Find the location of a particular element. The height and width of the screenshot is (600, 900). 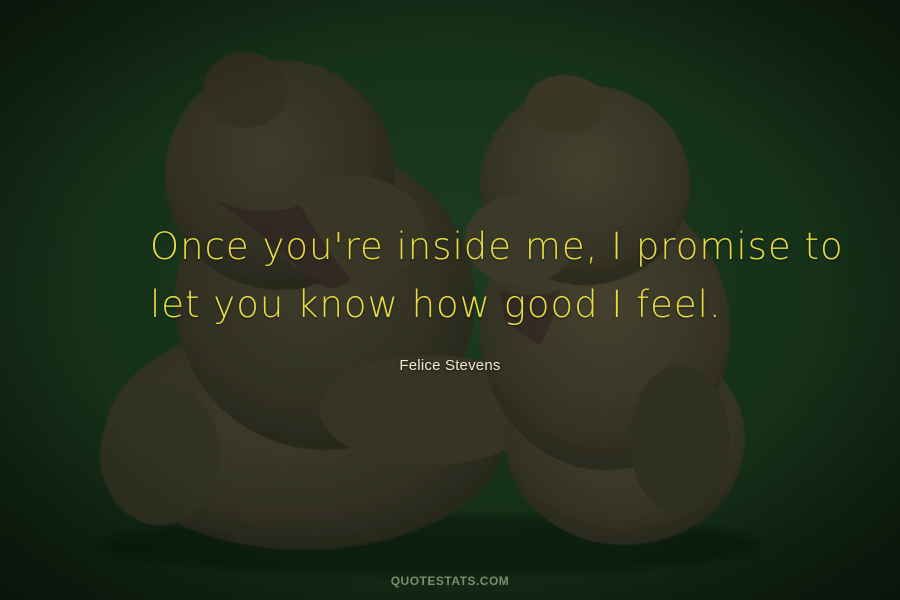

quote-line-2: let you know how good I feel. is located at coordinates (436, 304).